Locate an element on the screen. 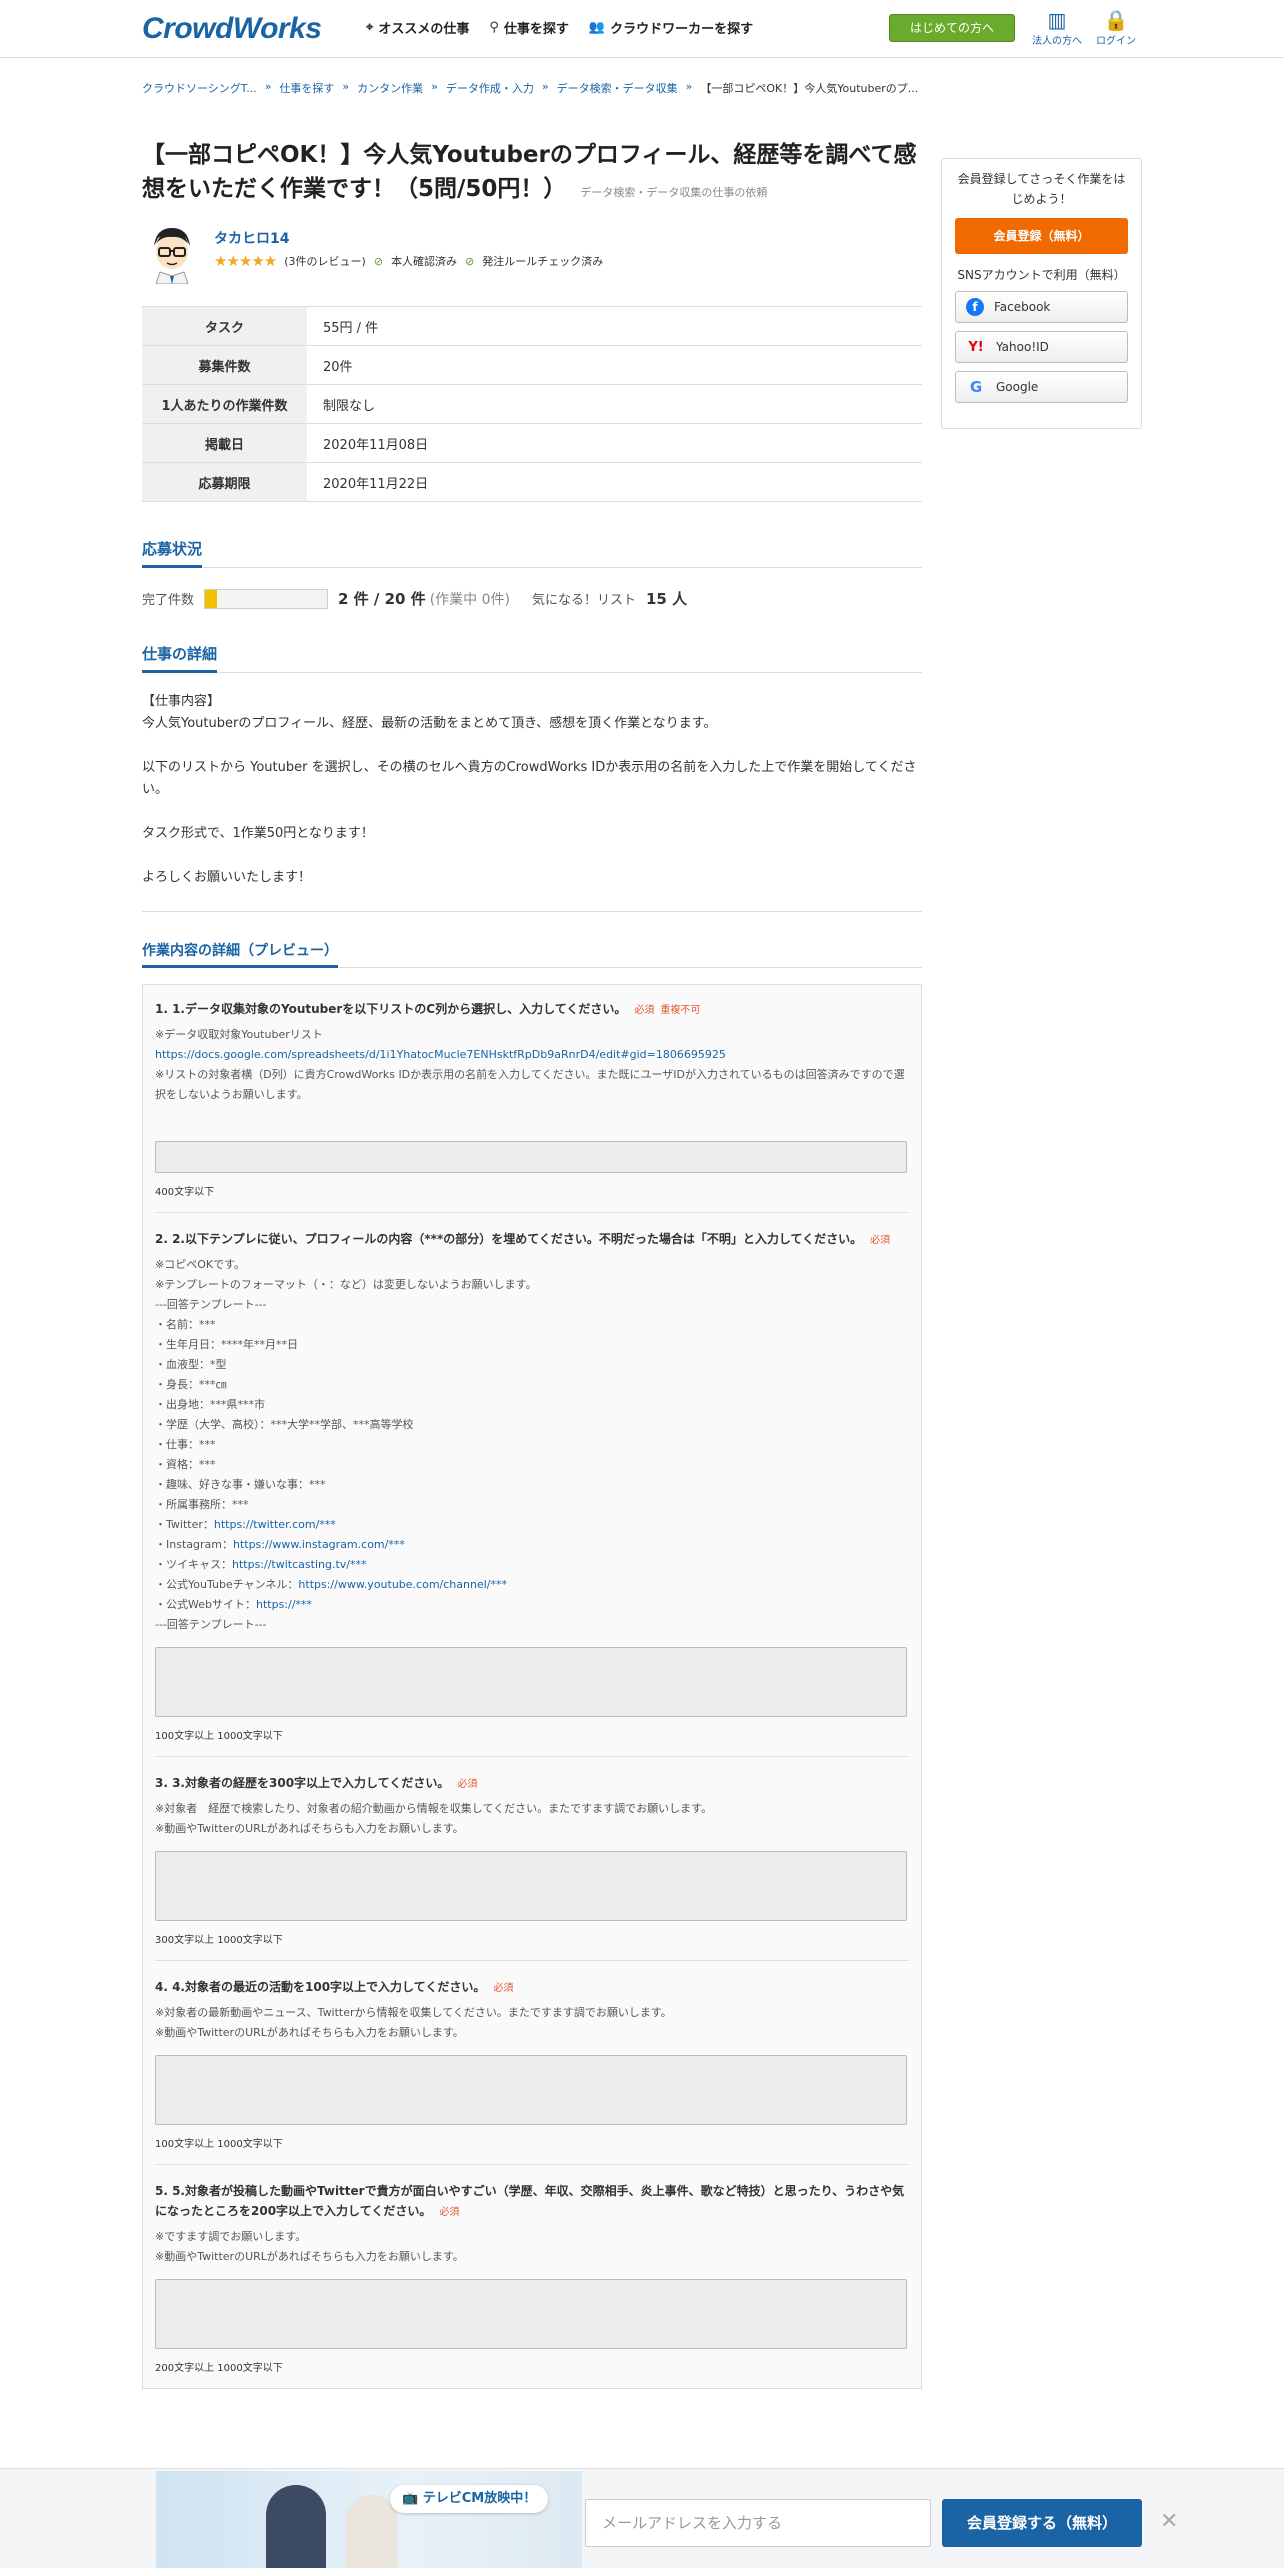  corporate-link: ▥ 法人の方へ is located at coordinates (1057, 27).